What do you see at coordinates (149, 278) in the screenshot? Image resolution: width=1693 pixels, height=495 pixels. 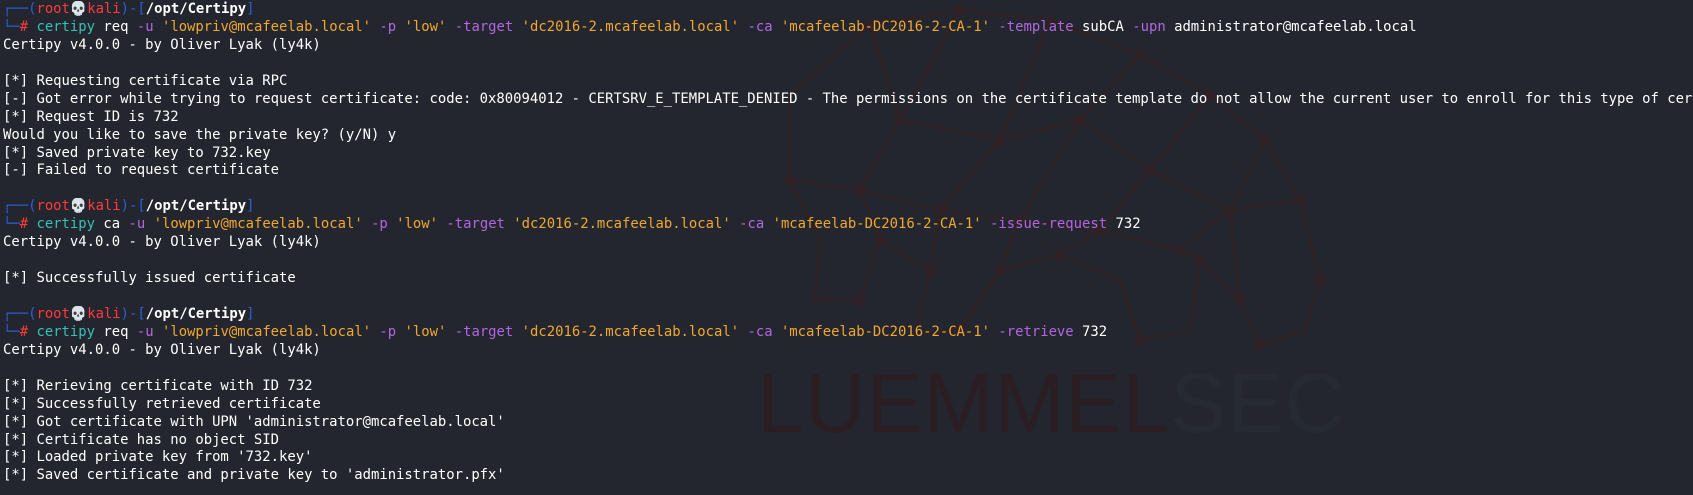 I see `output-line: [*] Successfully issued certificate` at bounding box center [149, 278].